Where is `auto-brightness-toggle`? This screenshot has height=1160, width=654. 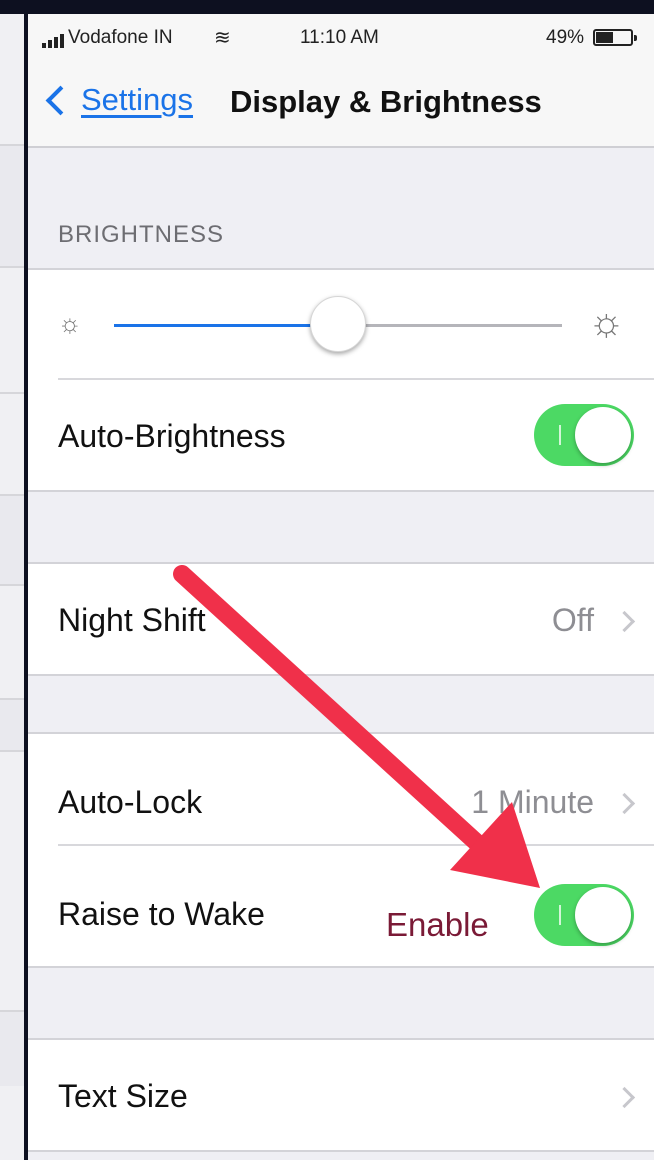
auto-brightness-toggle is located at coordinates (584, 435).